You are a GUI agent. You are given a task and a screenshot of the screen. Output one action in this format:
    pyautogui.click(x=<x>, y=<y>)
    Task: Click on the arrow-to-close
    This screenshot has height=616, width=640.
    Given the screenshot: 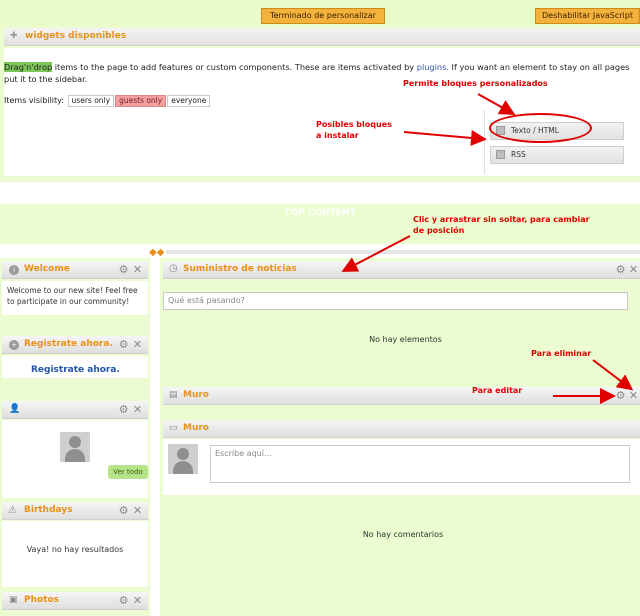 What is the action you would take?
    pyautogui.click(x=613, y=375)
    